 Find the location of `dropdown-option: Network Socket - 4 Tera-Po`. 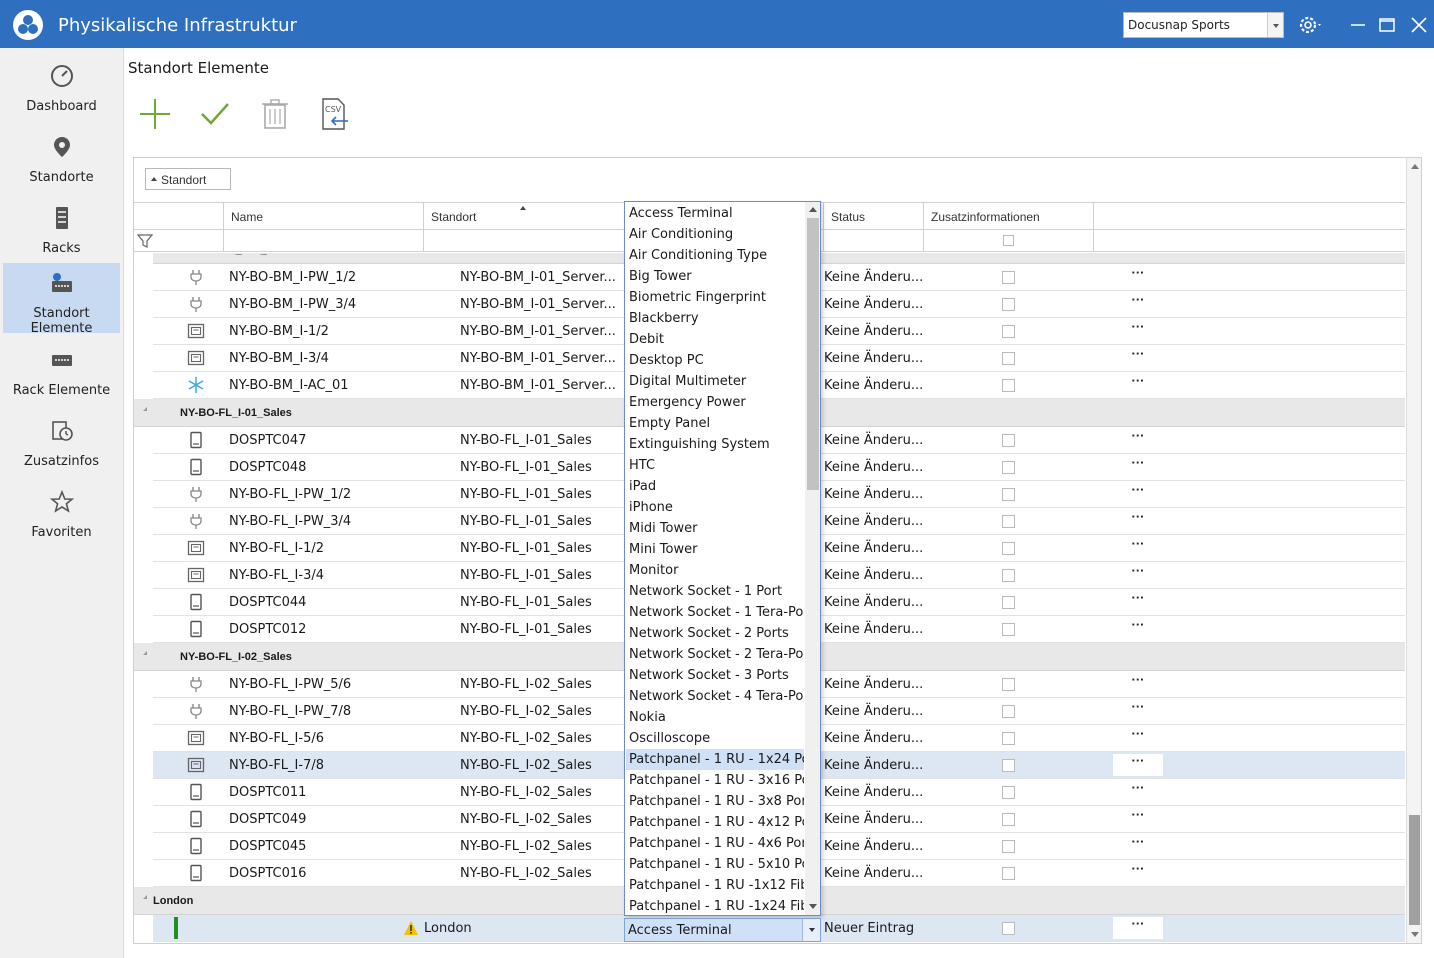

dropdown-option: Network Socket - 4 Tera-Po is located at coordinates (715, 696).